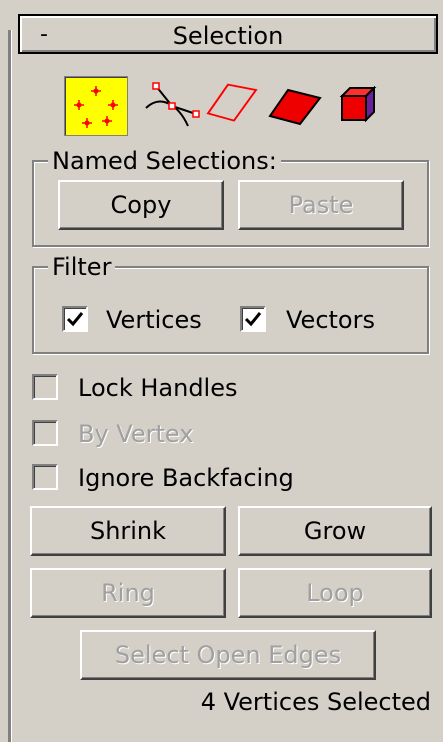  What do you see at coordinates (164, 161) in the screenshot?
I see `named-selections-title: Named Selections:` at bounding box center [164, 161].